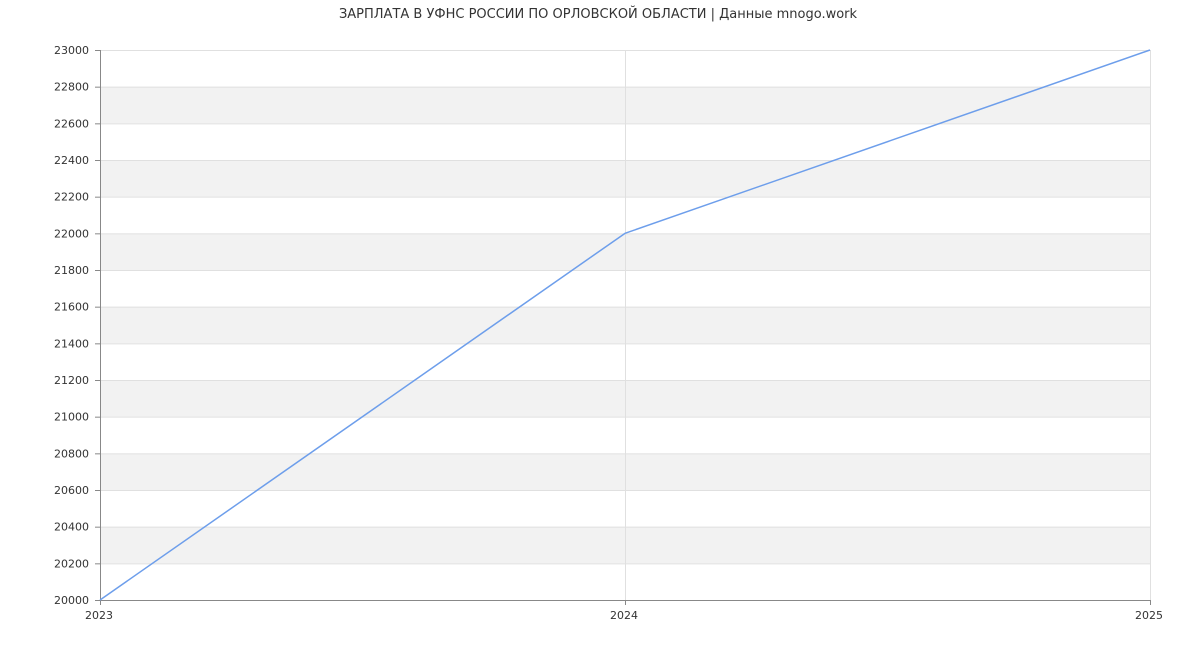  What do you see at coordinates (71, 417) in the screenshot?
I see `y-tick-label: 21000` at bounding box center [71, 417].